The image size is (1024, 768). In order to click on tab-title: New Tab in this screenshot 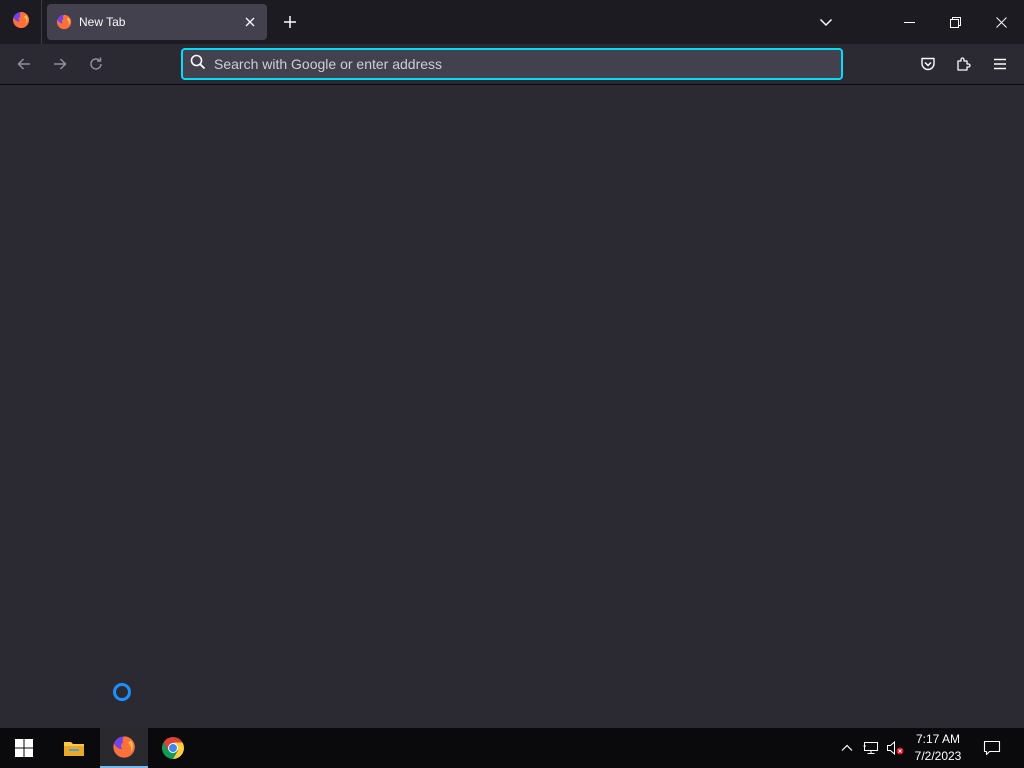, I will do `click(102, 22)`.